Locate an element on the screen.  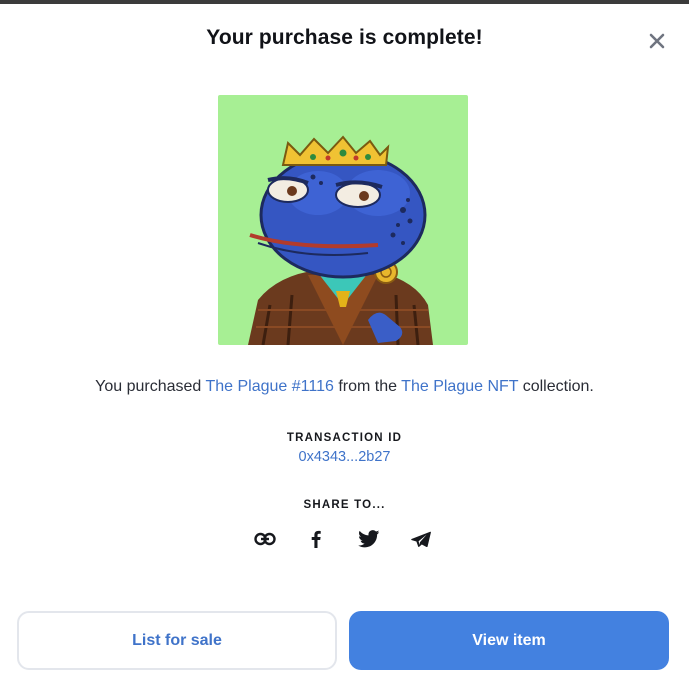
link-icon is located at coordinates (265, 539).